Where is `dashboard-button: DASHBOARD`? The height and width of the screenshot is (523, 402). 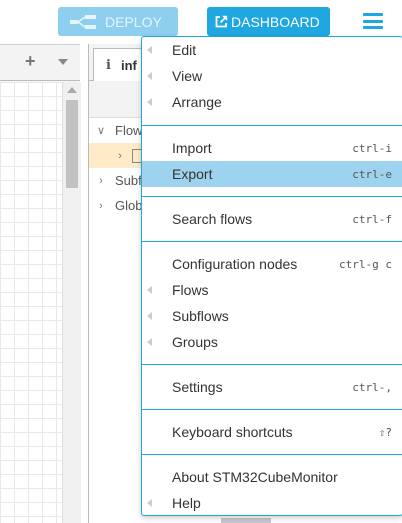 dashboard-button: DASHBOARD is located at coordinates (268, 21).